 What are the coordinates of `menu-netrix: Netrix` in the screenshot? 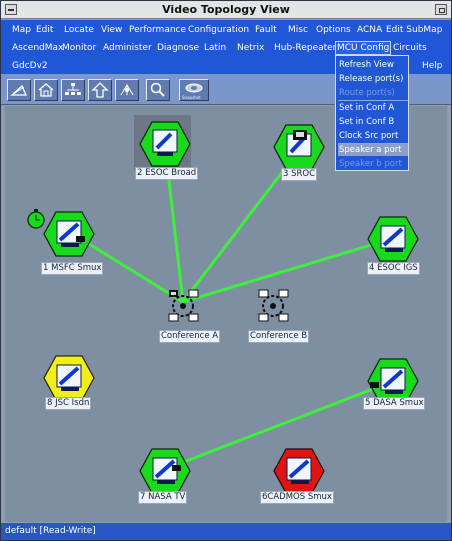 It's located at (250, 48).